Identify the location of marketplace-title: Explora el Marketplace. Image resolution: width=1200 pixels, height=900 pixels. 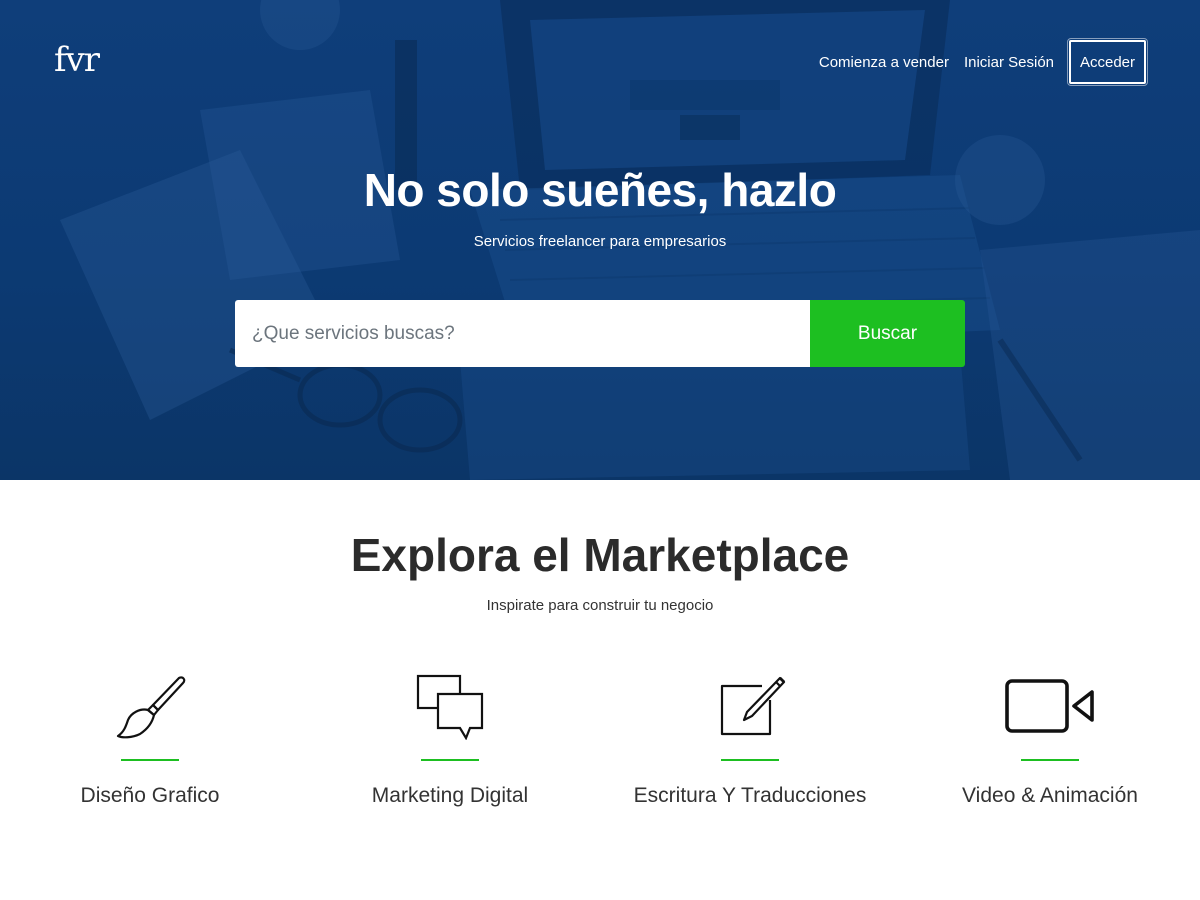
(600, 555).